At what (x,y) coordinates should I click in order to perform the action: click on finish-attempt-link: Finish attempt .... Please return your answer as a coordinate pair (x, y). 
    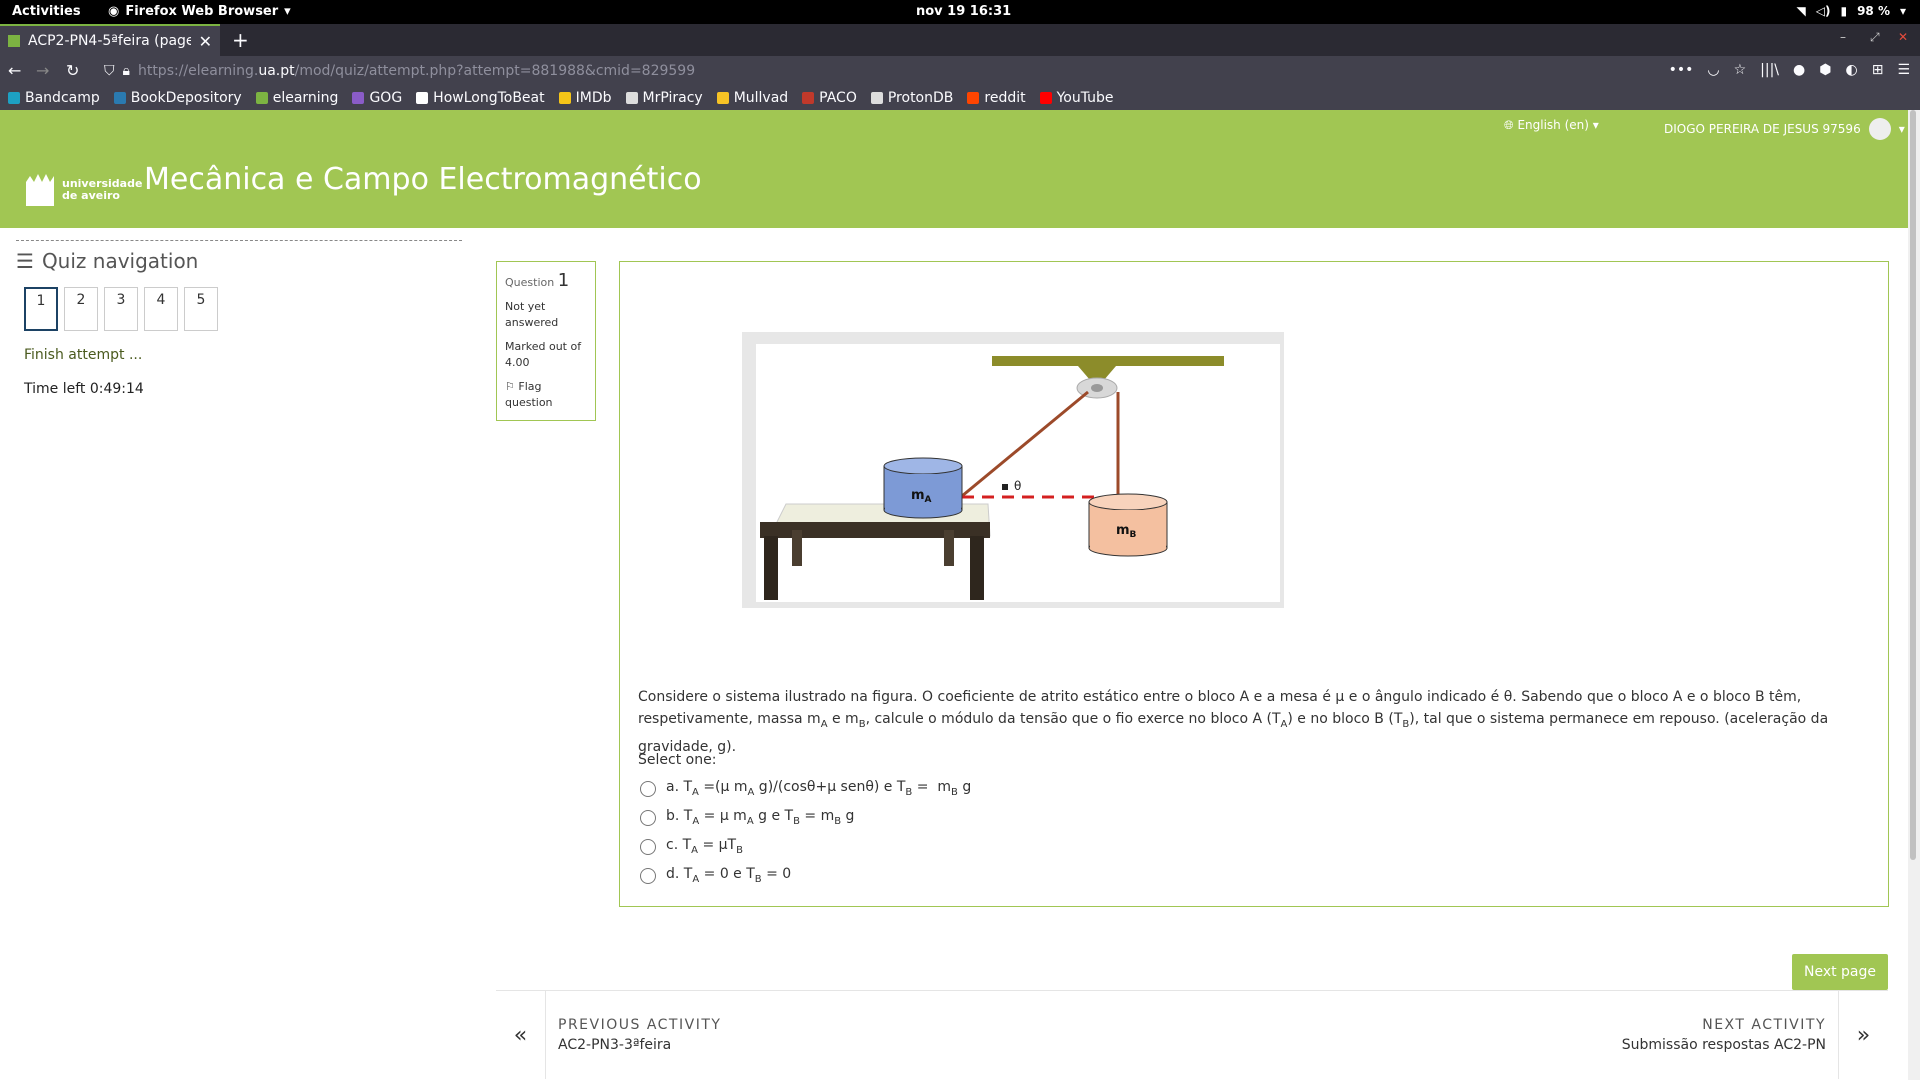
    Looking at the image, I should click on (243, 355).